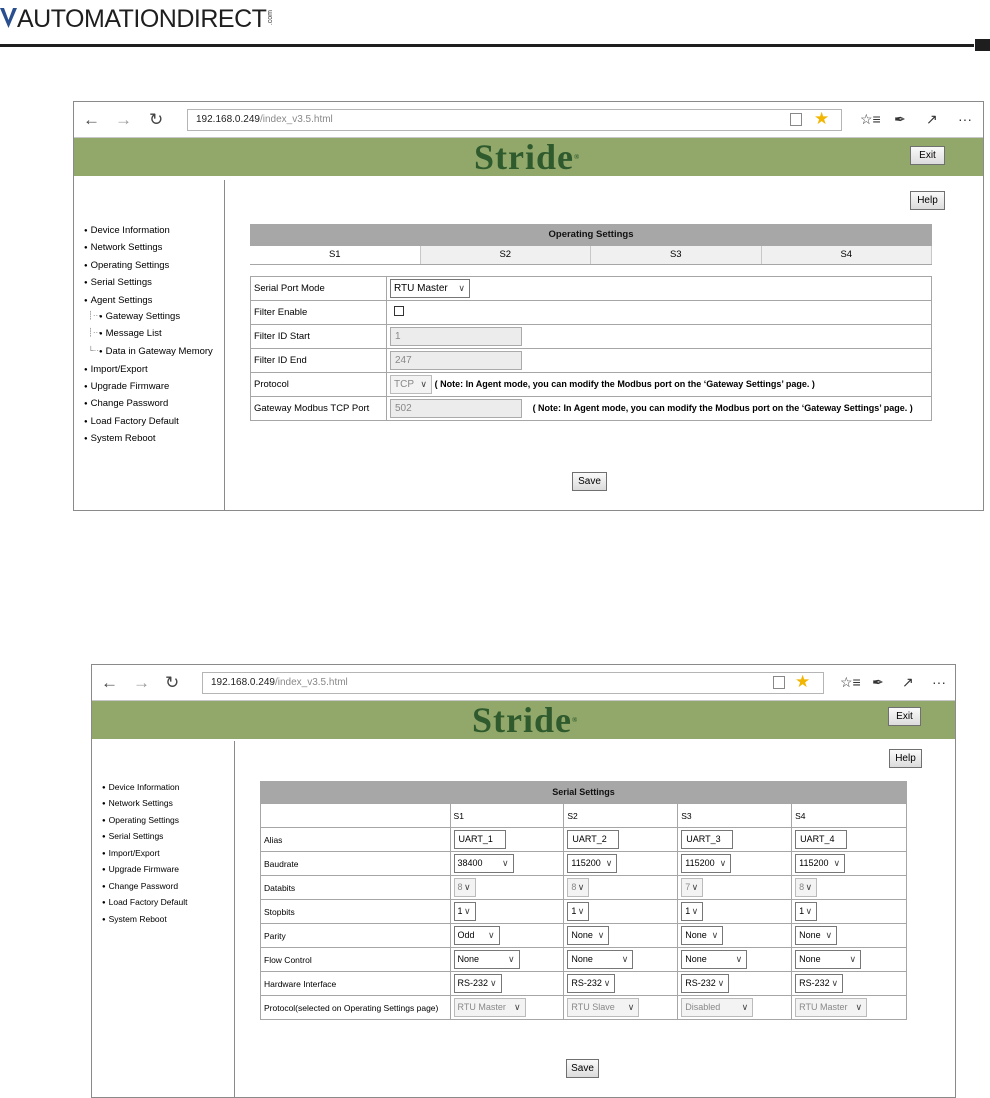 Image resolution: width=990 pixels, height=1098 pixels. Describe the element at coordinates (479, 839) in the screenshot. I see `alias-field: UART_1` at that location.